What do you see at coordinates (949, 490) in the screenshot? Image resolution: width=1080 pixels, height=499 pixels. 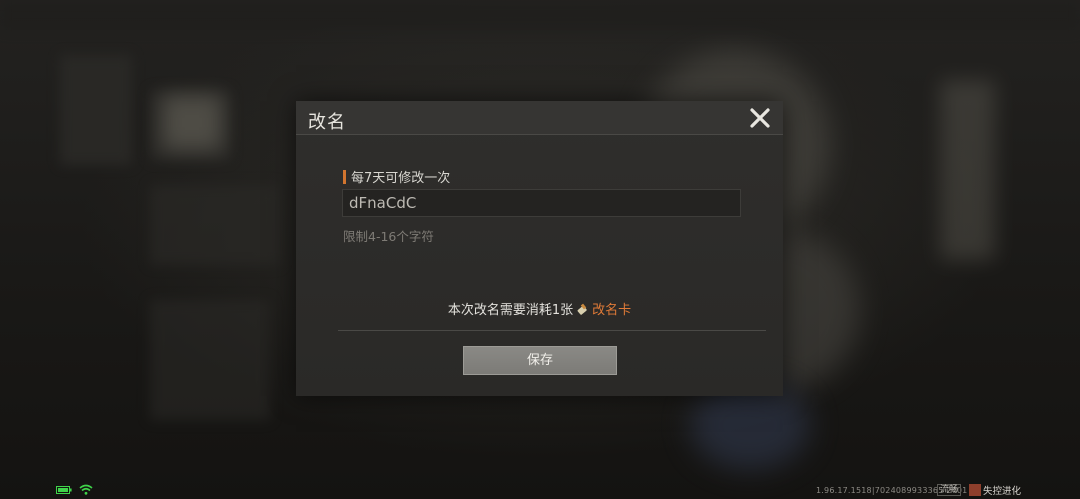 I see `quality-badge: 流畅` at bounding box center [949, 490].